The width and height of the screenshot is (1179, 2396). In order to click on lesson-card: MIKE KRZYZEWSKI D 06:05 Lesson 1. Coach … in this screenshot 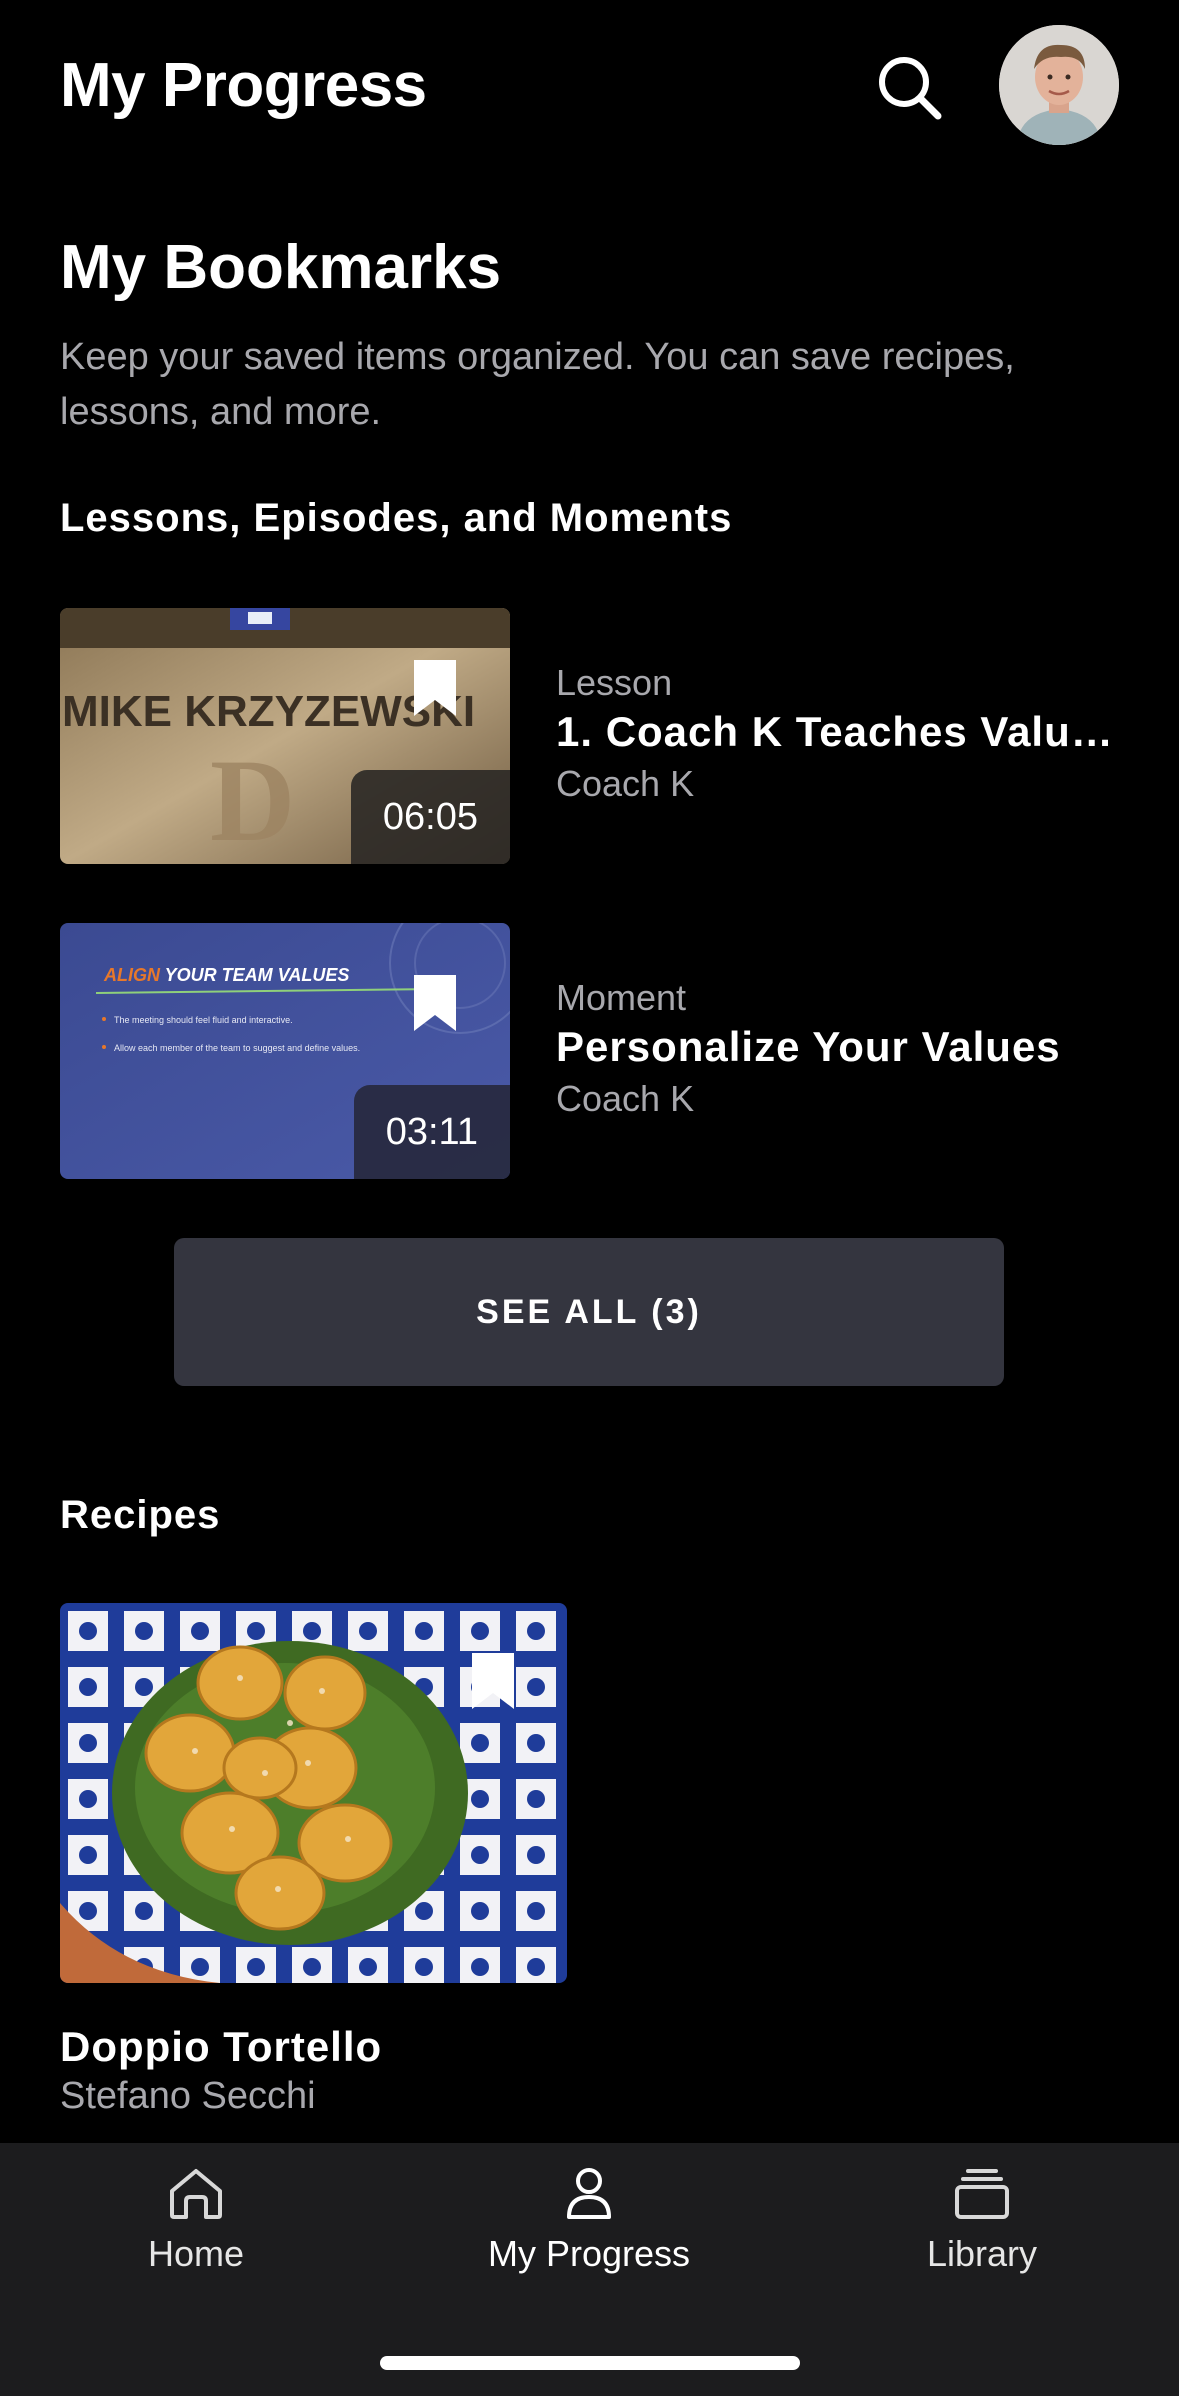, I will do `click(590, 736)`.